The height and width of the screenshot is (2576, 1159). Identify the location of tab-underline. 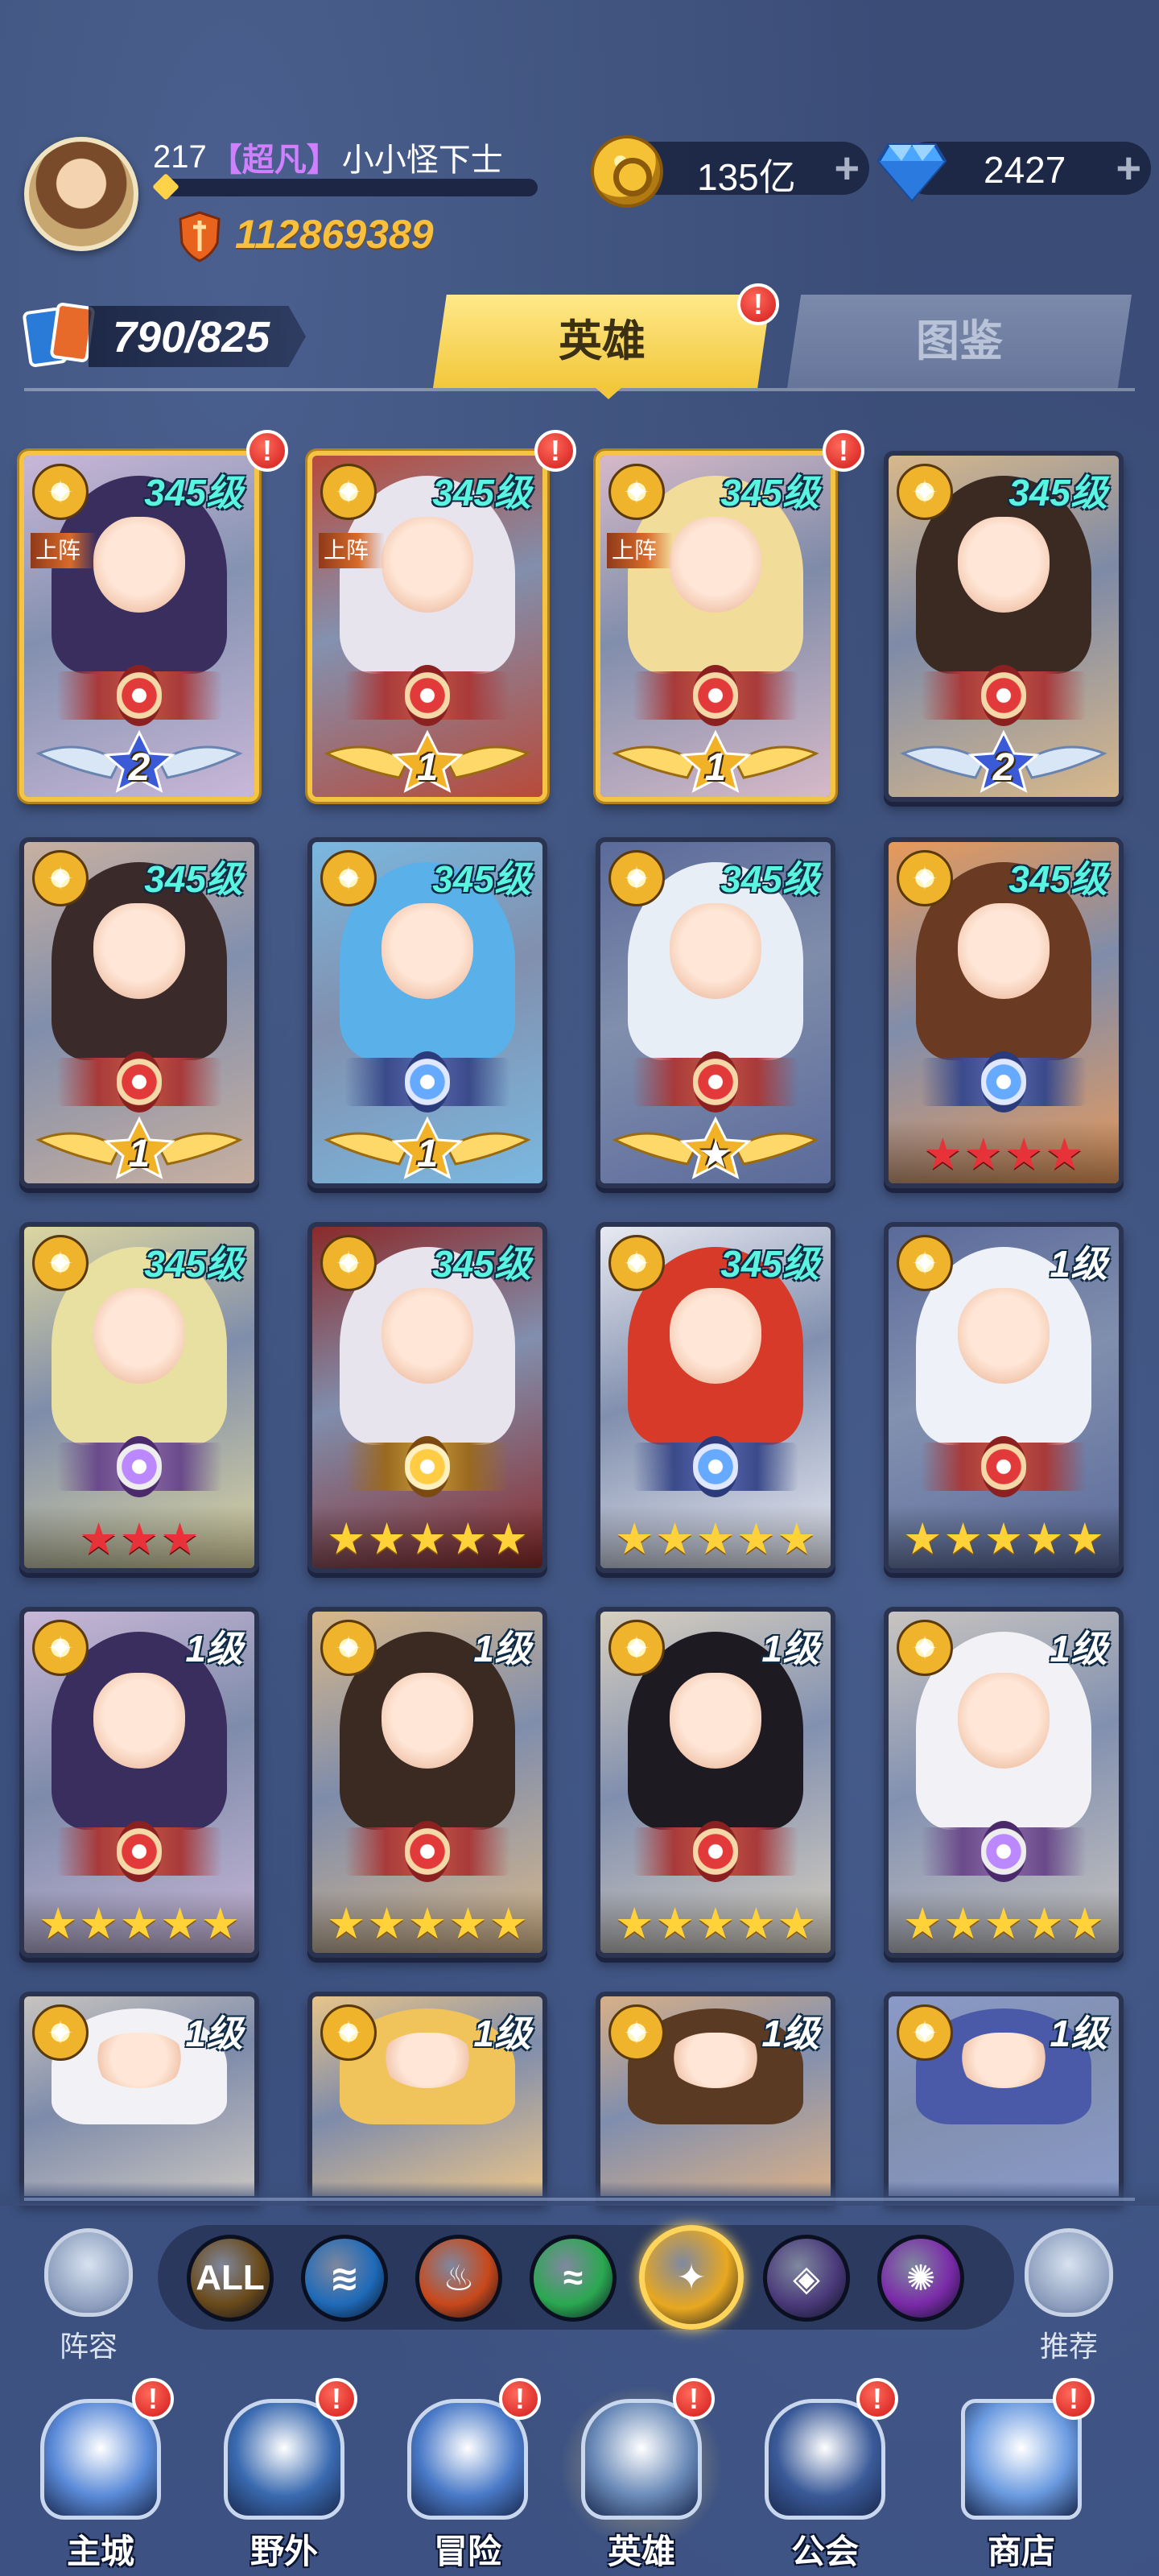
(579, 389).